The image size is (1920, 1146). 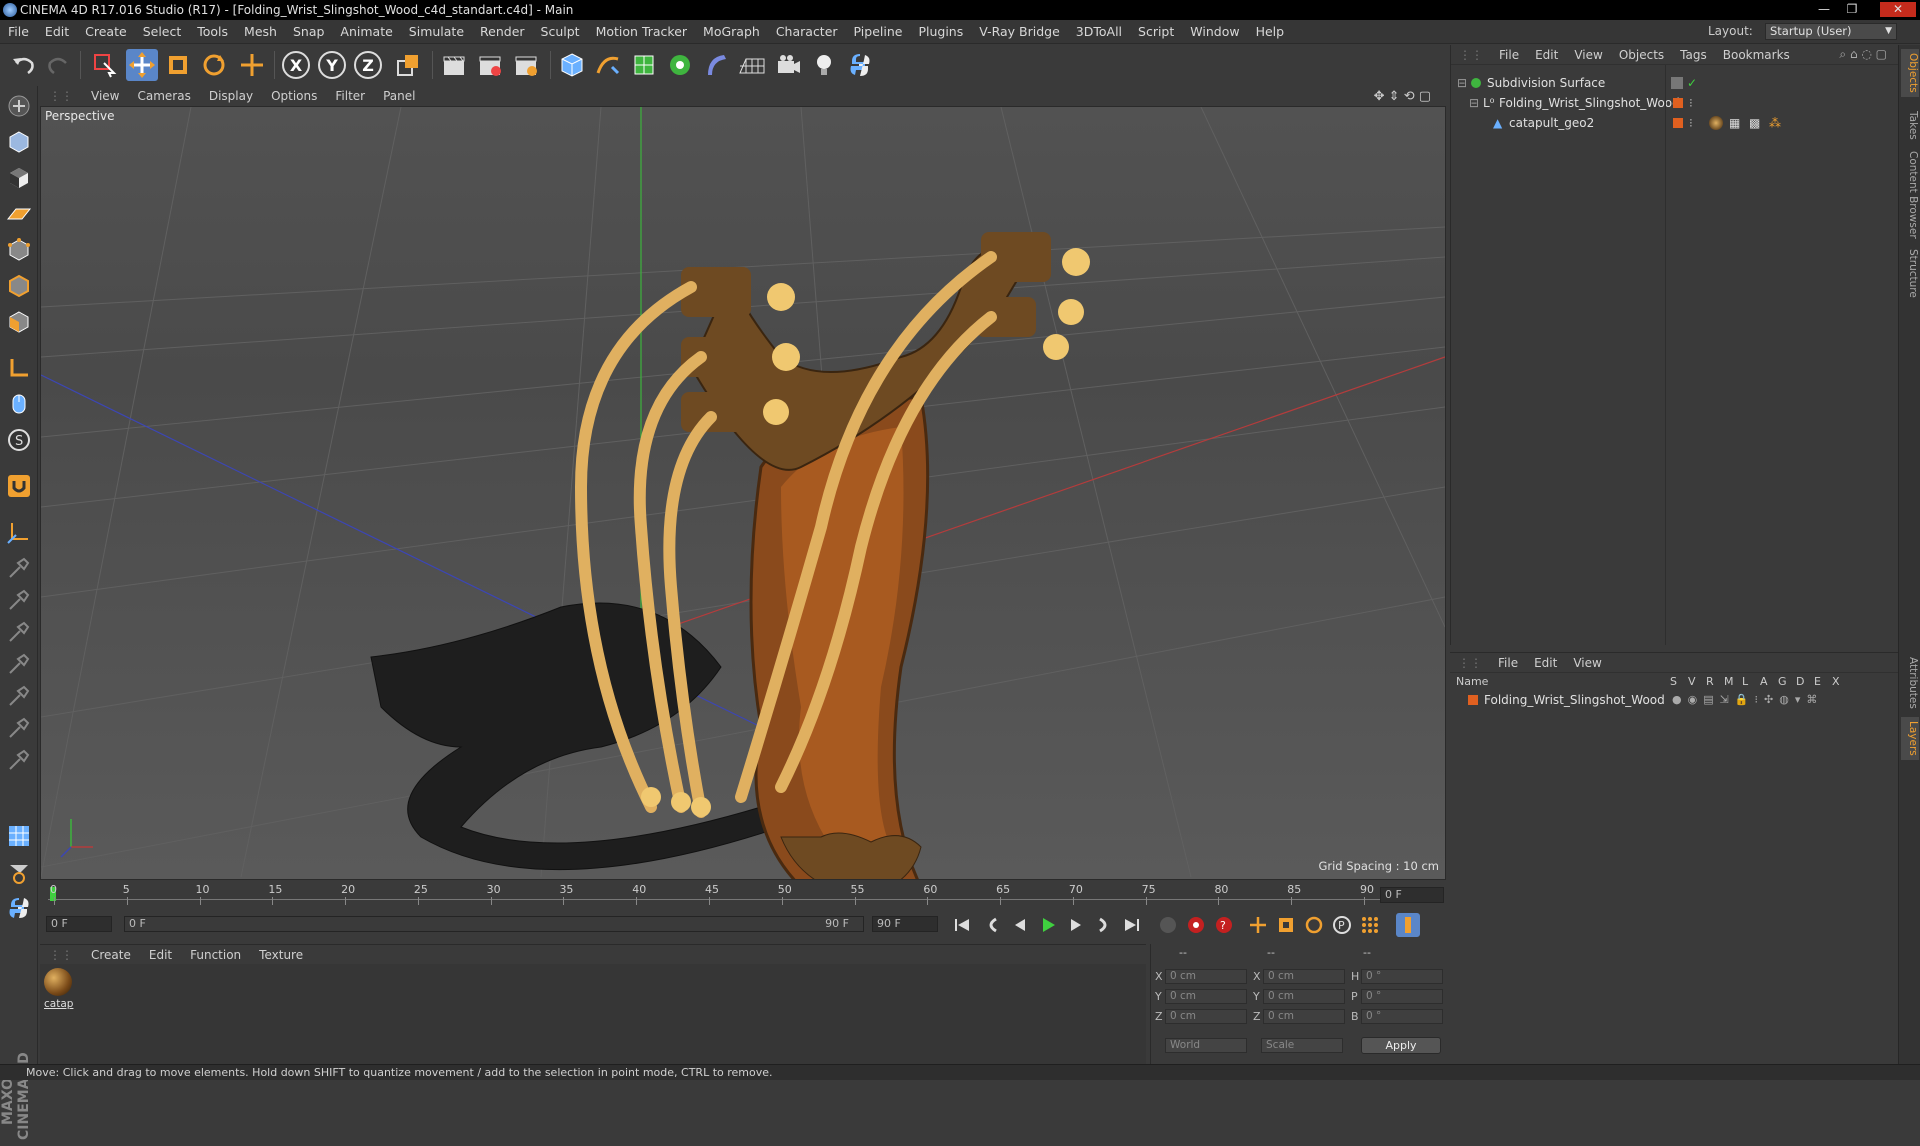 I want to click on objects-menu-view: View, so click(x=1588, y=55).